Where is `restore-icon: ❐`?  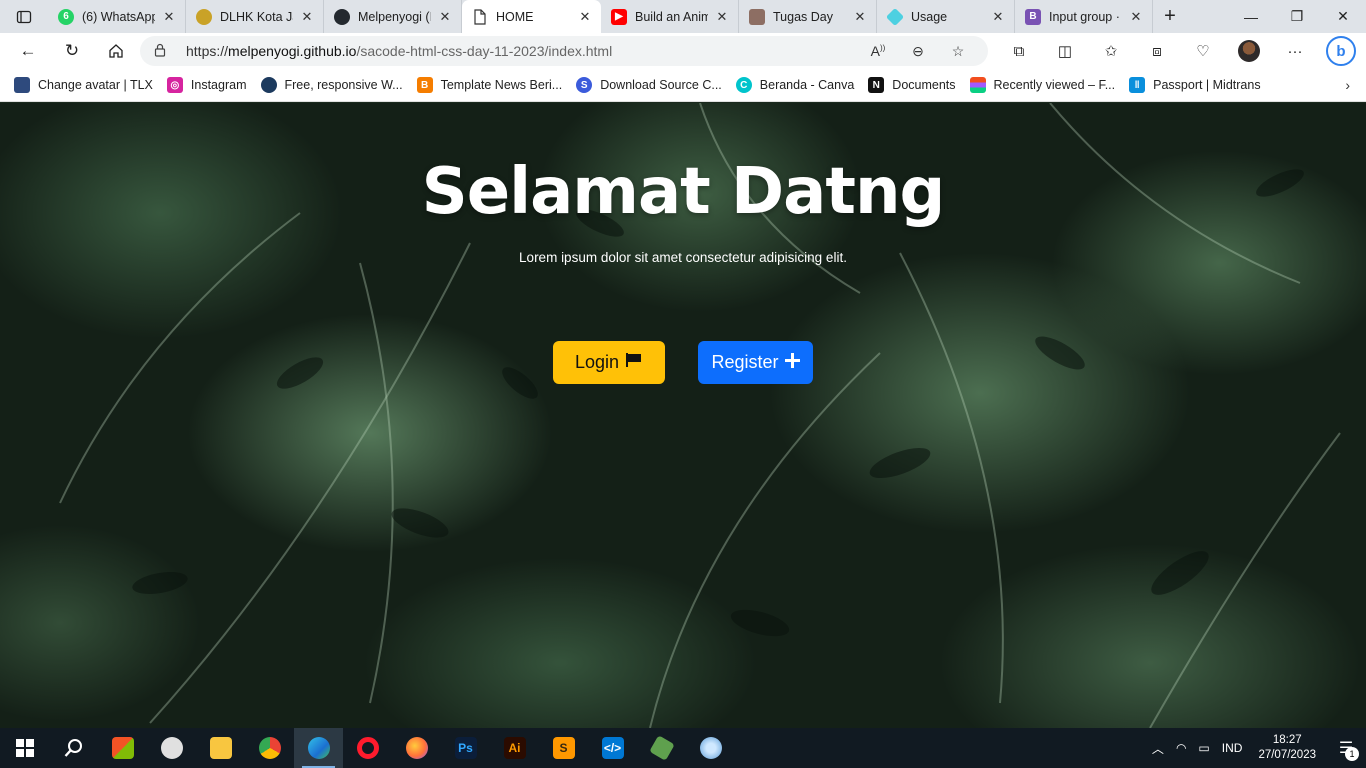
restore-icon: ❐ is located at coordinates (1297, 16).